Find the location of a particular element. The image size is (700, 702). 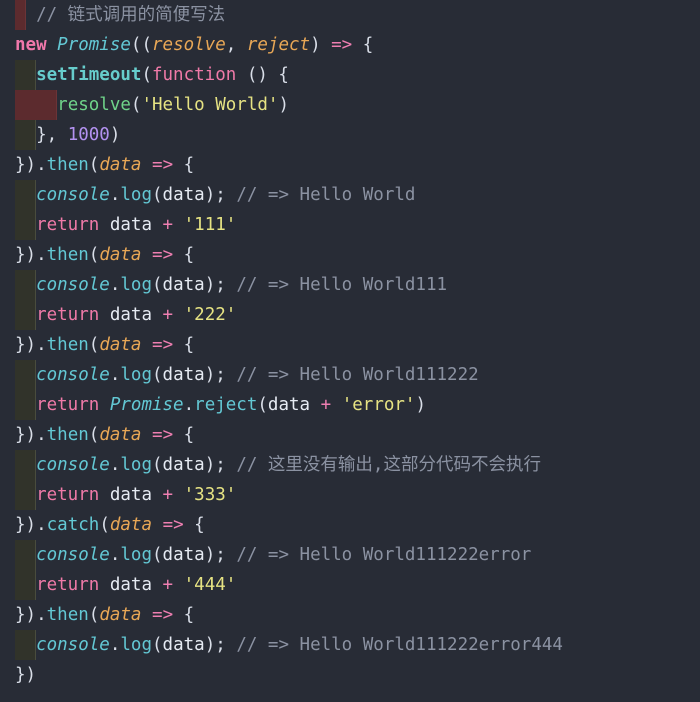

token-cmt: // => Hello World111222error444 is located at coordinates (399, 645).